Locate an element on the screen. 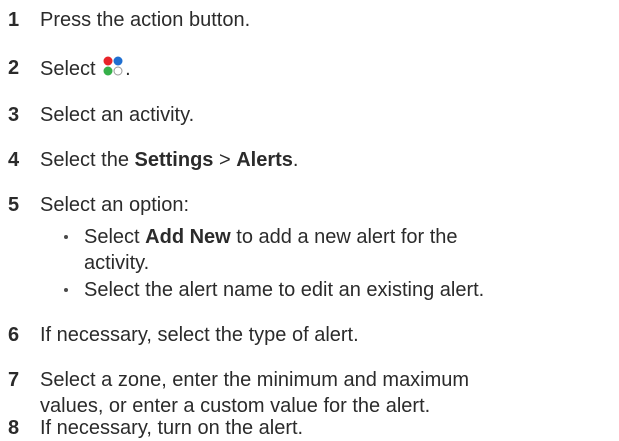  bullet-1-line-2: activity. is located at coordinates (117, 263).